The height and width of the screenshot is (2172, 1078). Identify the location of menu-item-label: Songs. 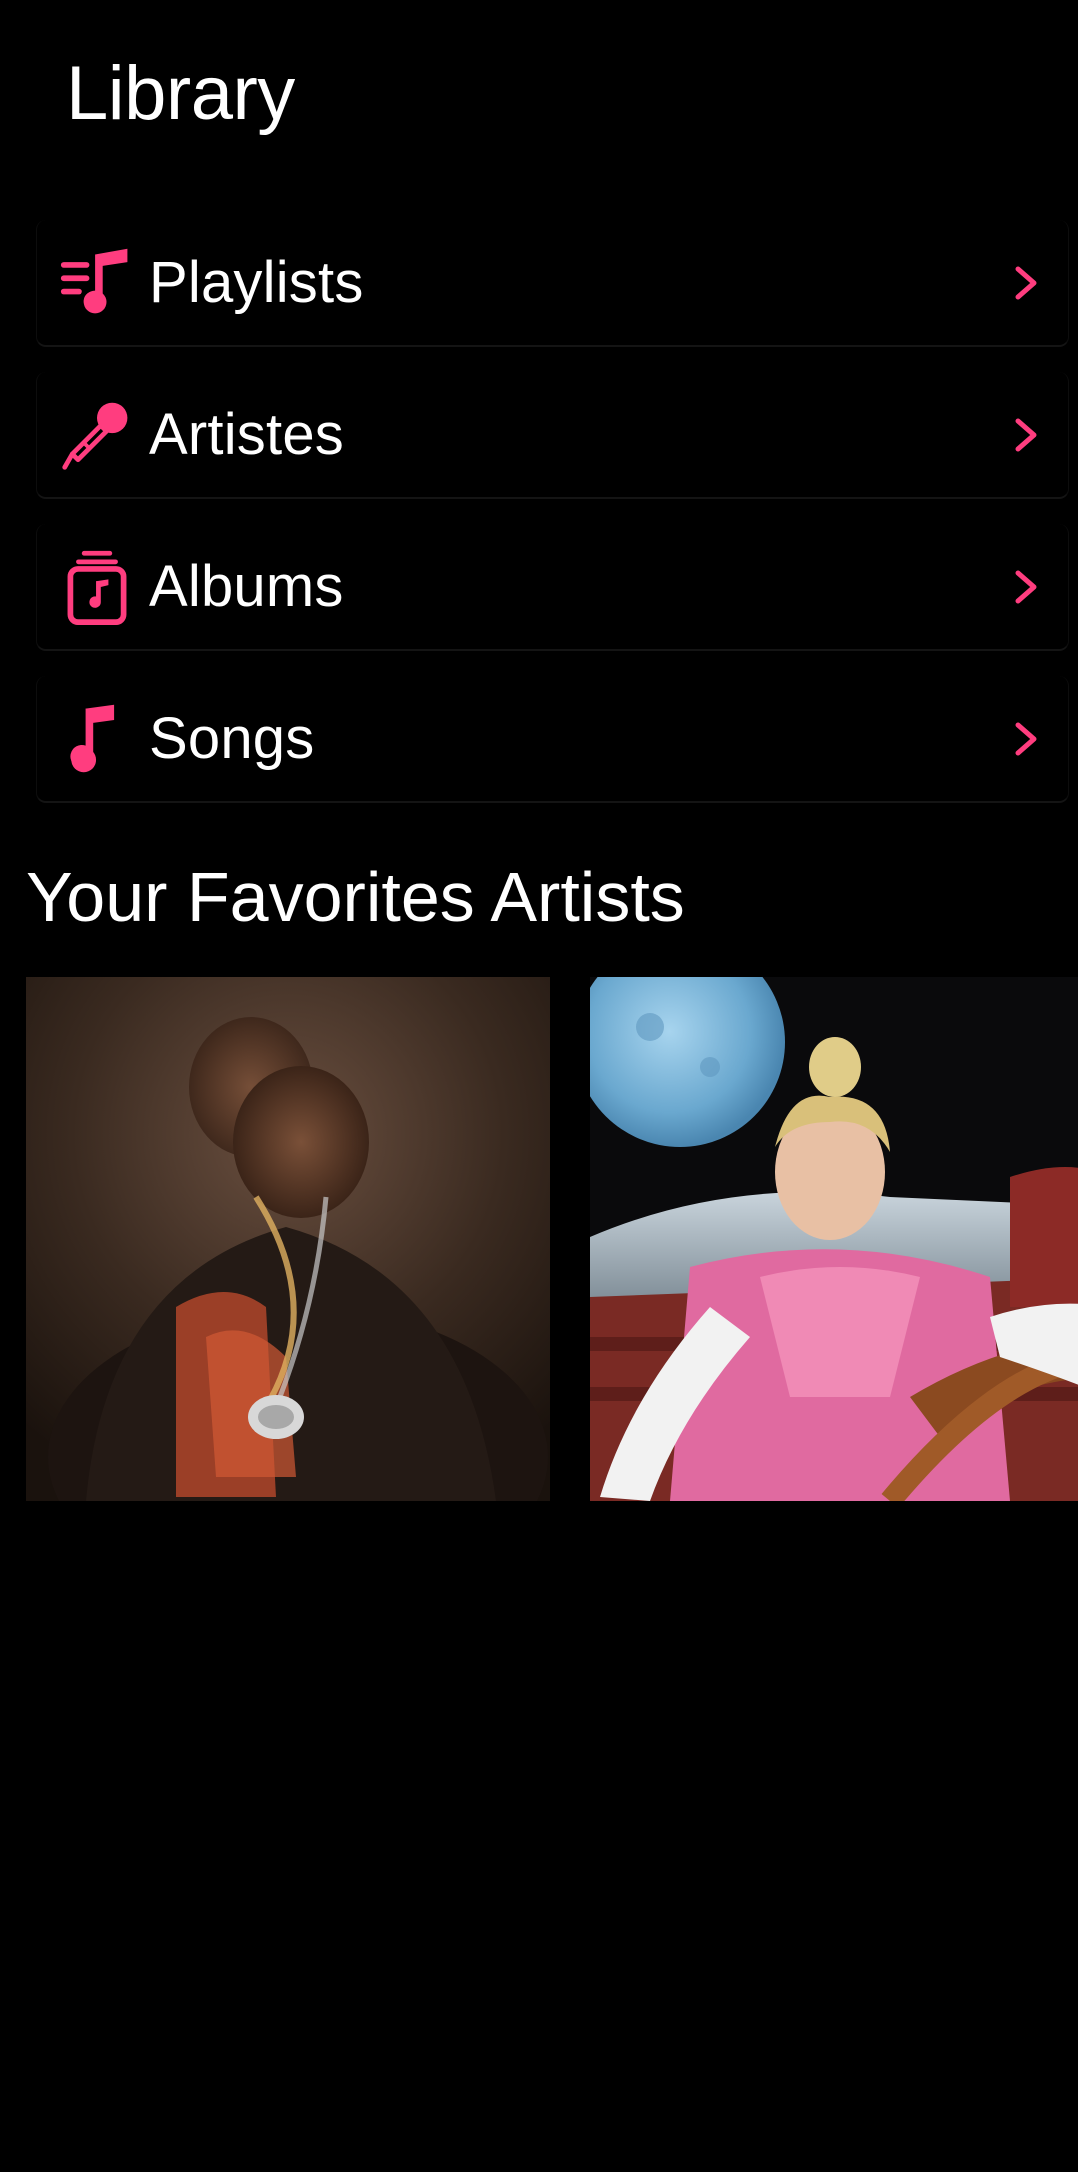
(232, 738).